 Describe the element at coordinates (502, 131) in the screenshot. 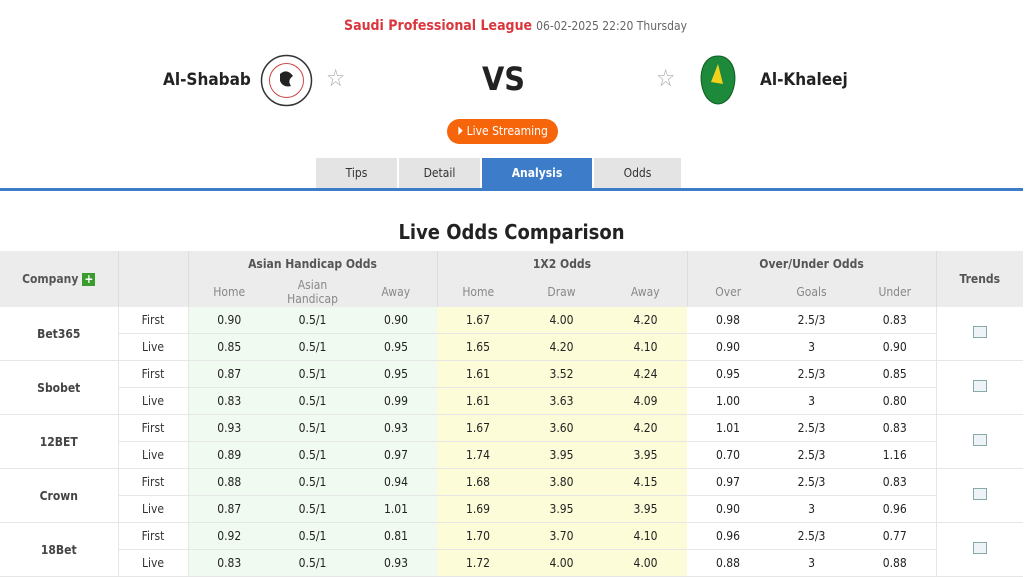

I see `live-streaming-button: ⏵ Live Streaming` at that location.